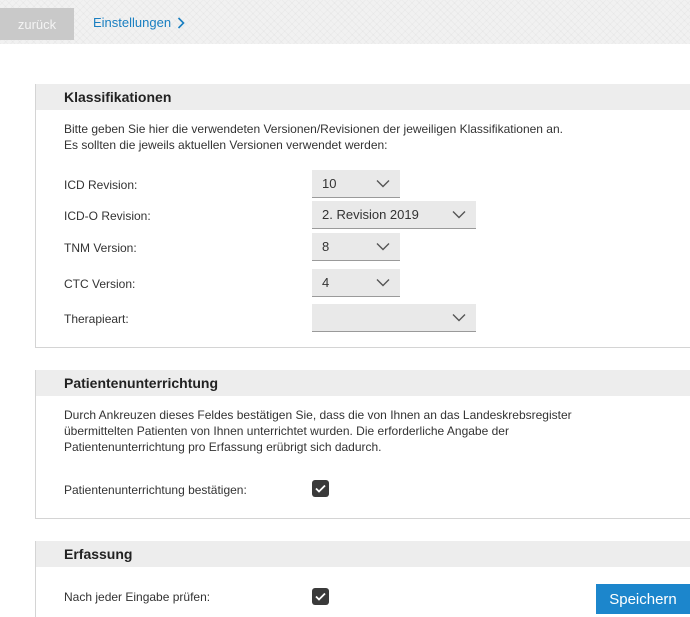  Describe the element at coordinates (356, 184) in the screenshot. I see `icd-revision-select: 10` at that location.